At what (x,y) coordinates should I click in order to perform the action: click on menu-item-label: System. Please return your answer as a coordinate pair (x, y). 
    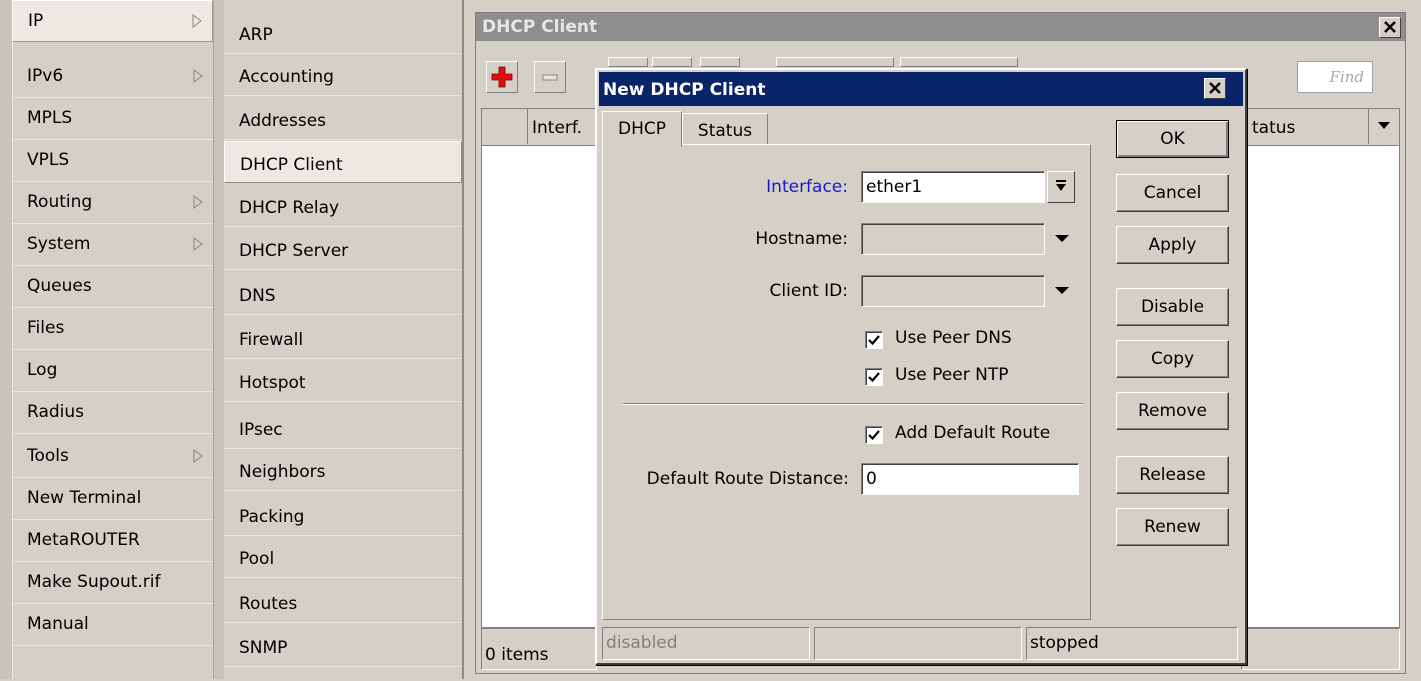
    Looking at the image, I should click on (59, 244).